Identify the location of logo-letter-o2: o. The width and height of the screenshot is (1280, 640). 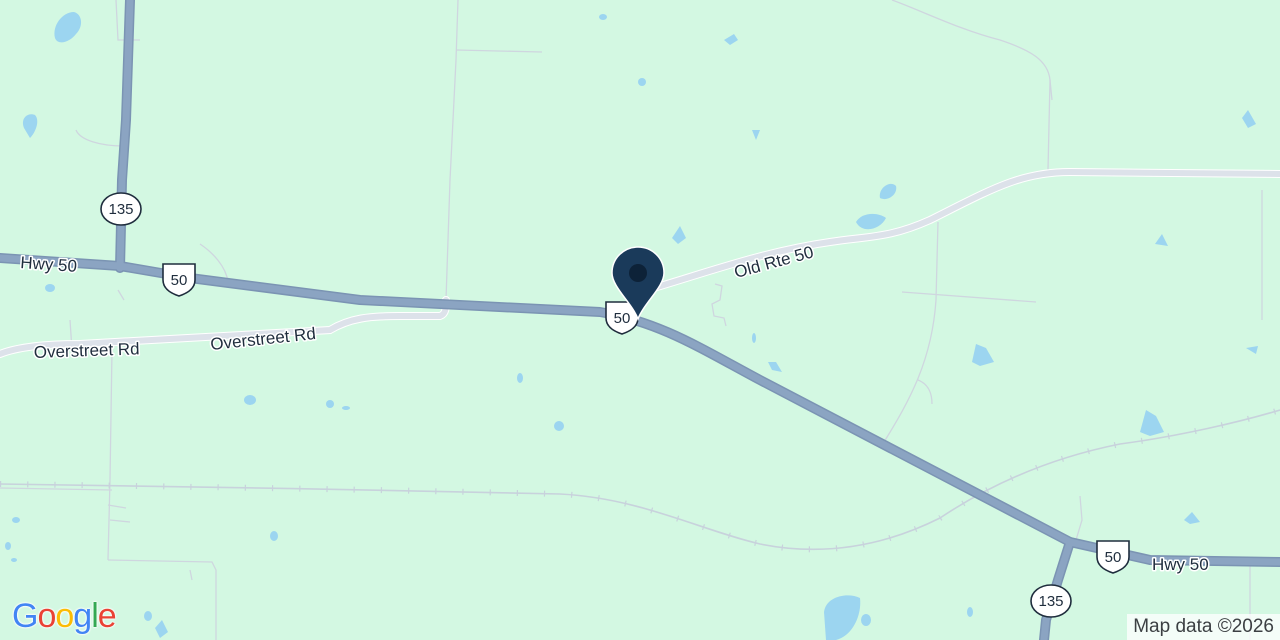
(64, 616).